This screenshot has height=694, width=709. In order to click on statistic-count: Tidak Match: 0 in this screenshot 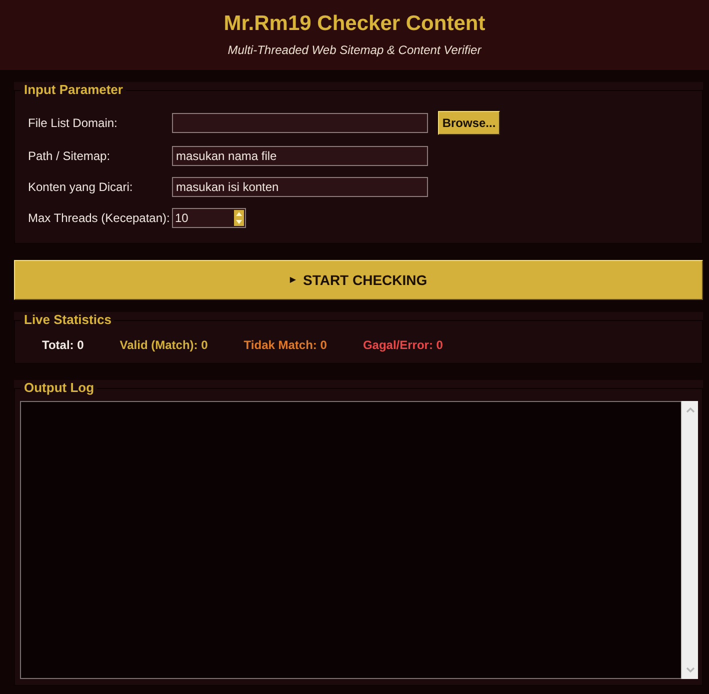, I will do `click(285, 345)`.